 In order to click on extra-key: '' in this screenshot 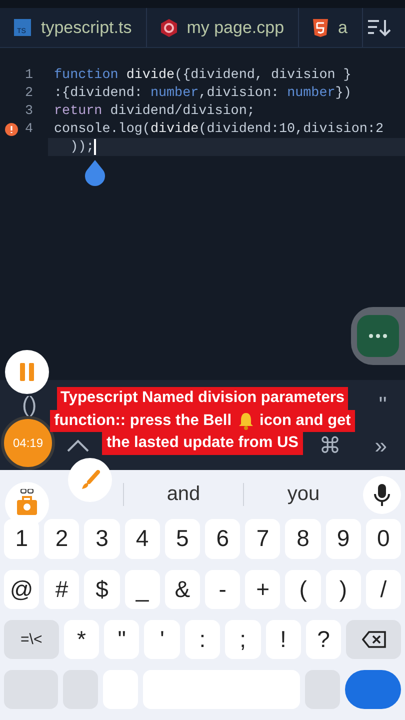, I will do `click(382, 405)`.